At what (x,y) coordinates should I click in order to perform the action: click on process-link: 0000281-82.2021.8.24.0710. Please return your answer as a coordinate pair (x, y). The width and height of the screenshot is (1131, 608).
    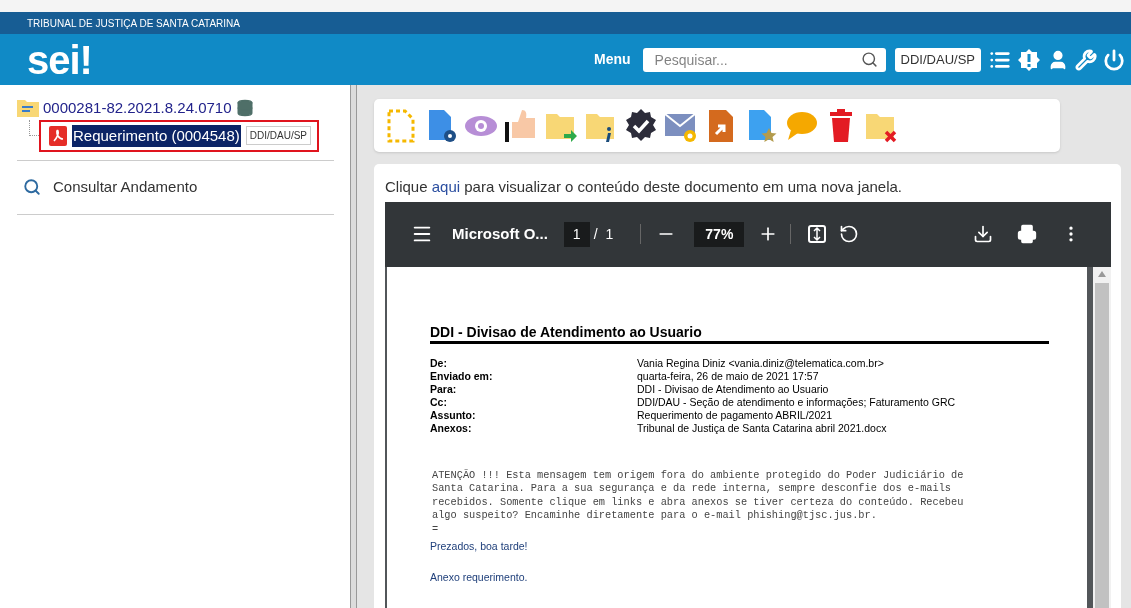
    Looking at the image, I should click on (137, 108).